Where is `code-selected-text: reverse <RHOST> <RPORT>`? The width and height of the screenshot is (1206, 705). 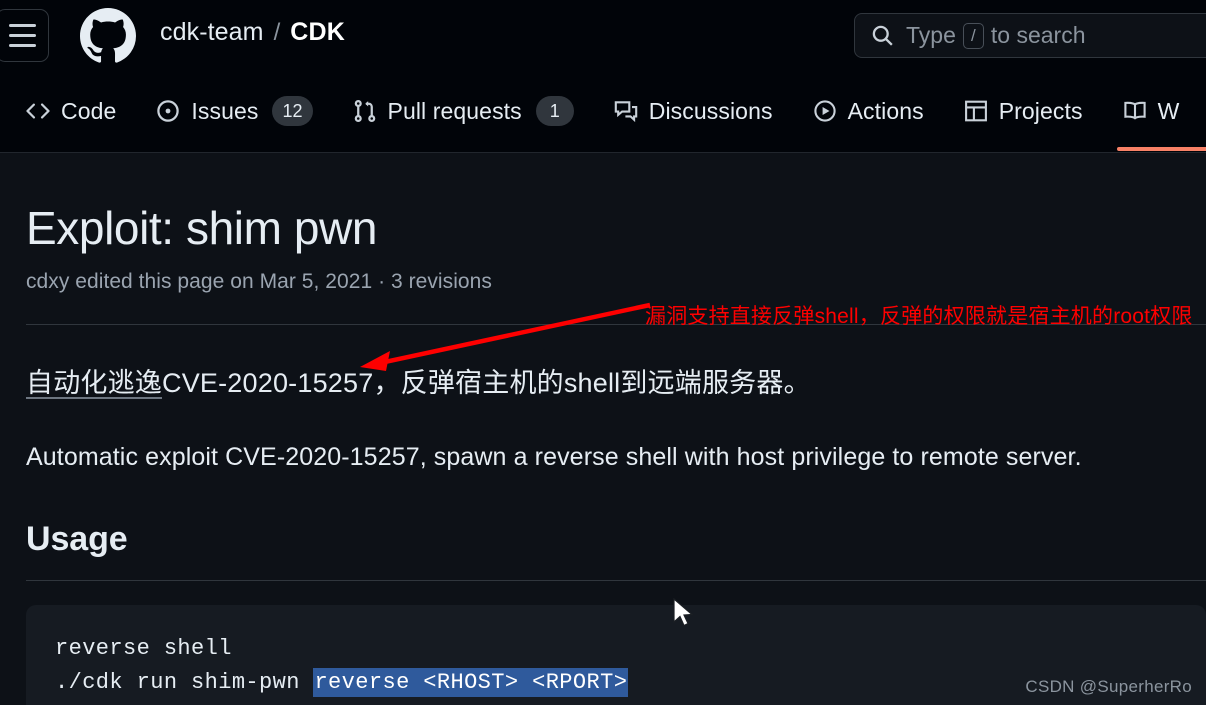
code-selected-text: reverse <RHOST> <RPORT> is located at coordinates (471, 683).